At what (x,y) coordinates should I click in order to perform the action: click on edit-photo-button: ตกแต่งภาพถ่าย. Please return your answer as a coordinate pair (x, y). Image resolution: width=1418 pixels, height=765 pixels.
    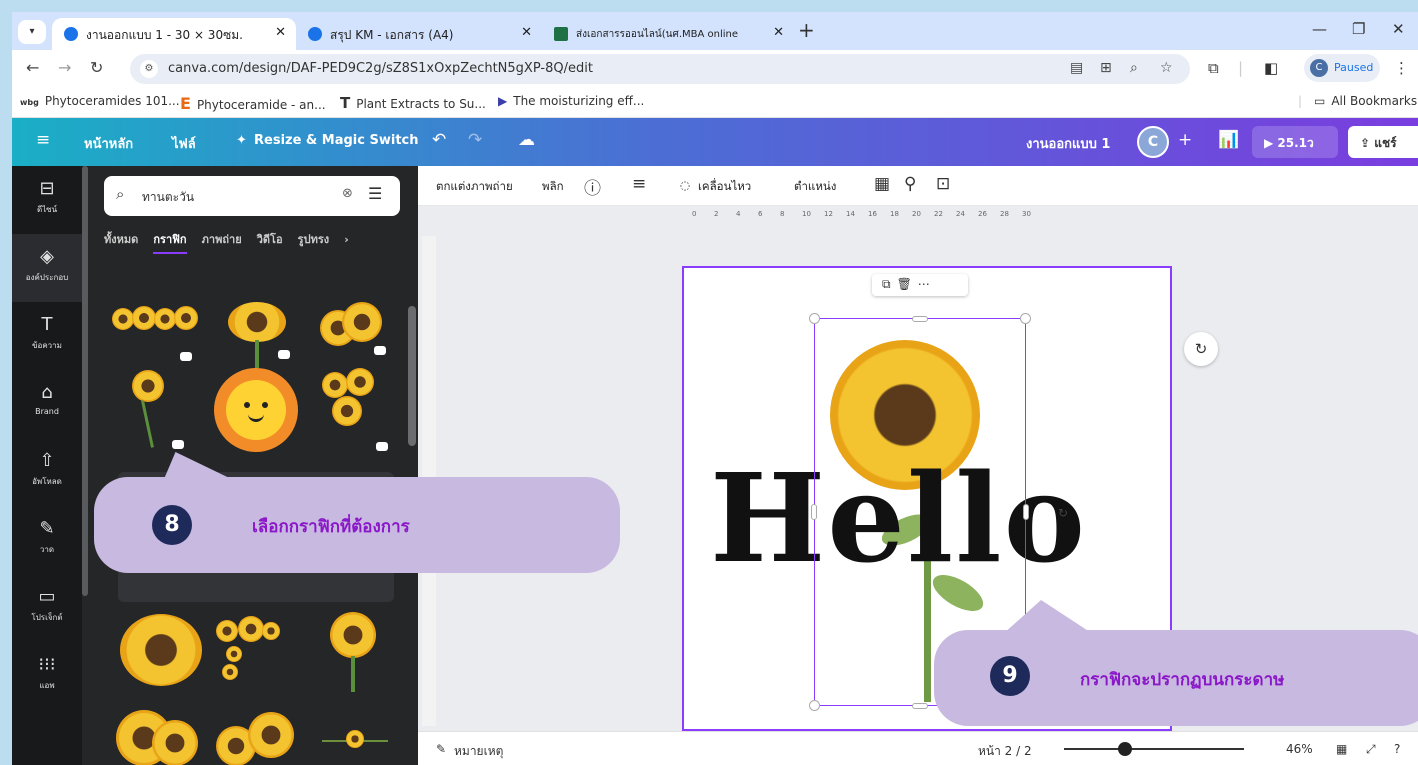
    Looking at the image, I should click on (474, 187).